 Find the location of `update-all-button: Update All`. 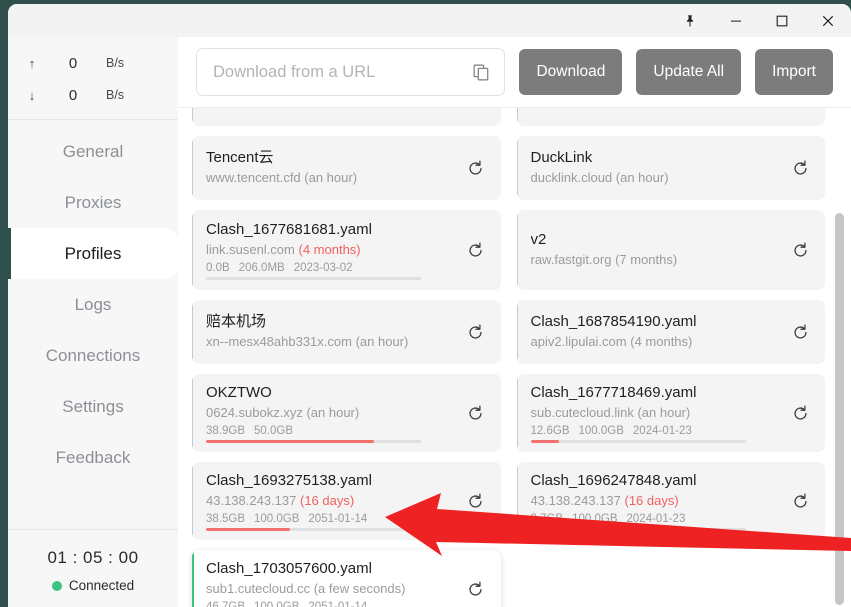

update-all-button: Update All is located at coordinates (689, 72).